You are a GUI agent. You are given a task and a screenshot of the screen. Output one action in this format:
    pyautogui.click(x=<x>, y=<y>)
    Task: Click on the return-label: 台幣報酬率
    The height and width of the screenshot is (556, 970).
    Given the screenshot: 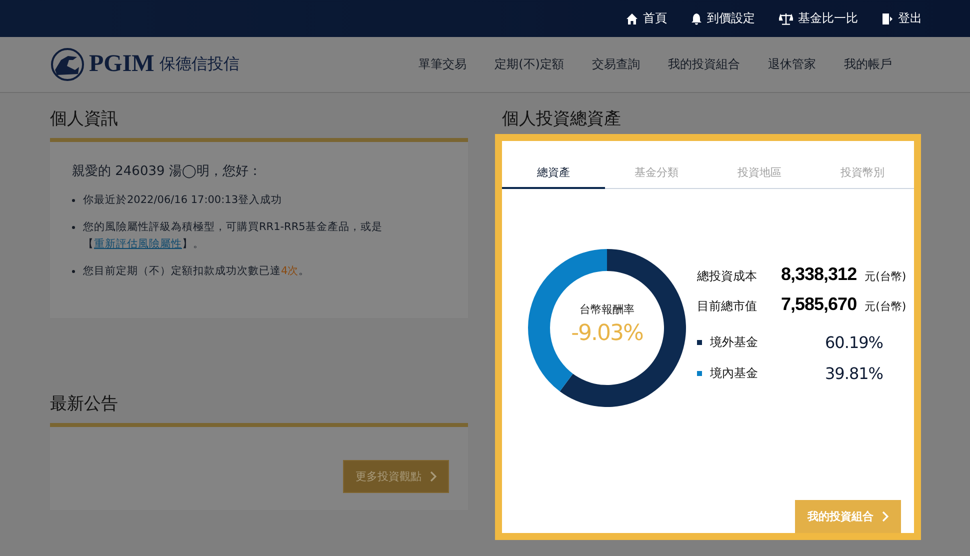 What is the action you would take?
    pyautogui.click(x=607, y=309)
    